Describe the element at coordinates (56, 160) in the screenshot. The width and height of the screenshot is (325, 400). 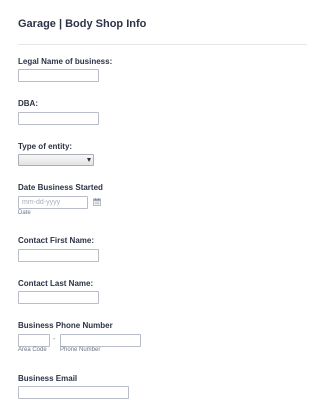
I see `entity-type-select` at that location.